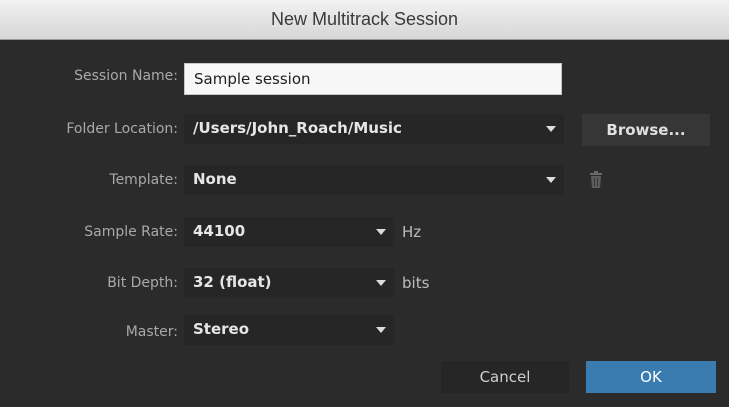  I want to click on bit-depth-value: 32 (float), so click(232, 282).